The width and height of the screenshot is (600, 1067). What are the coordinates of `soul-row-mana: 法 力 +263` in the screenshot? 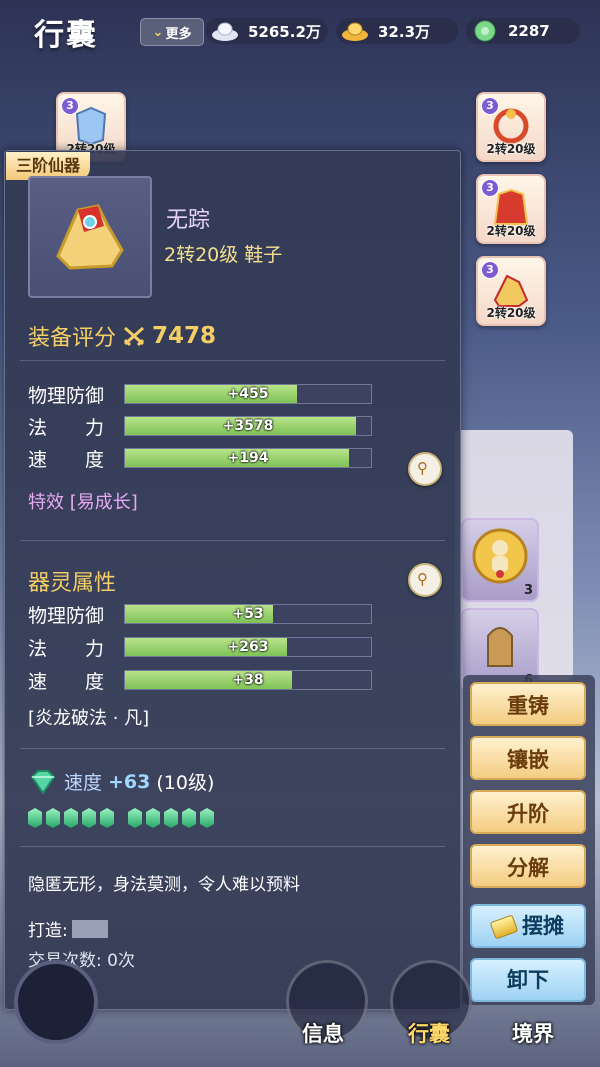 It's located at (200, 647).